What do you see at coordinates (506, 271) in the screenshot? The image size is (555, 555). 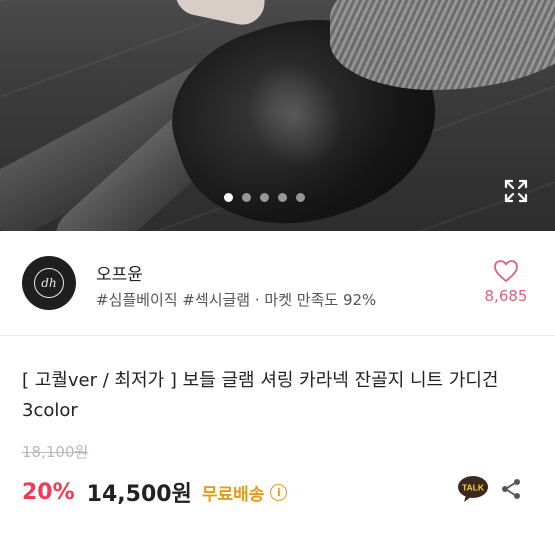 I see `heart-icon` at bounding box center [506, 271].